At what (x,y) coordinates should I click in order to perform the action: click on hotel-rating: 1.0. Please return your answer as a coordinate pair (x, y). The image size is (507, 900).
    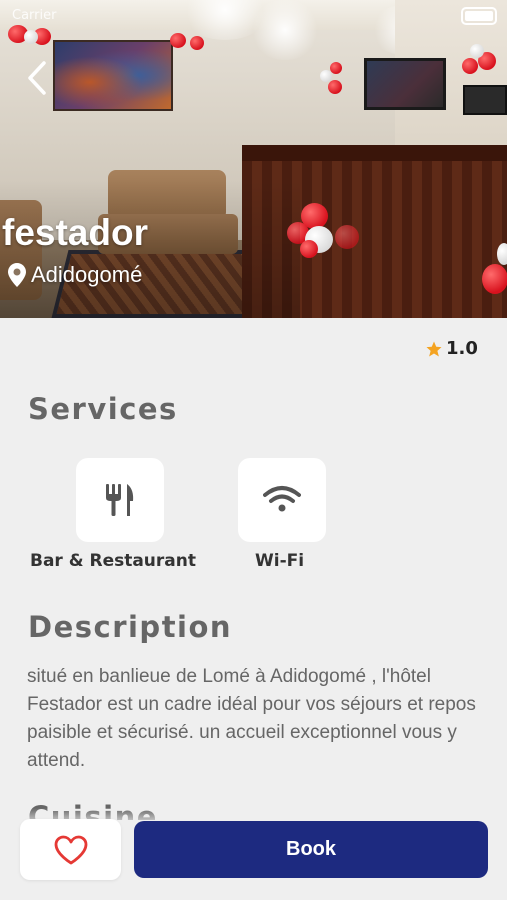
    Looking at the image, I should click on (451, 348).